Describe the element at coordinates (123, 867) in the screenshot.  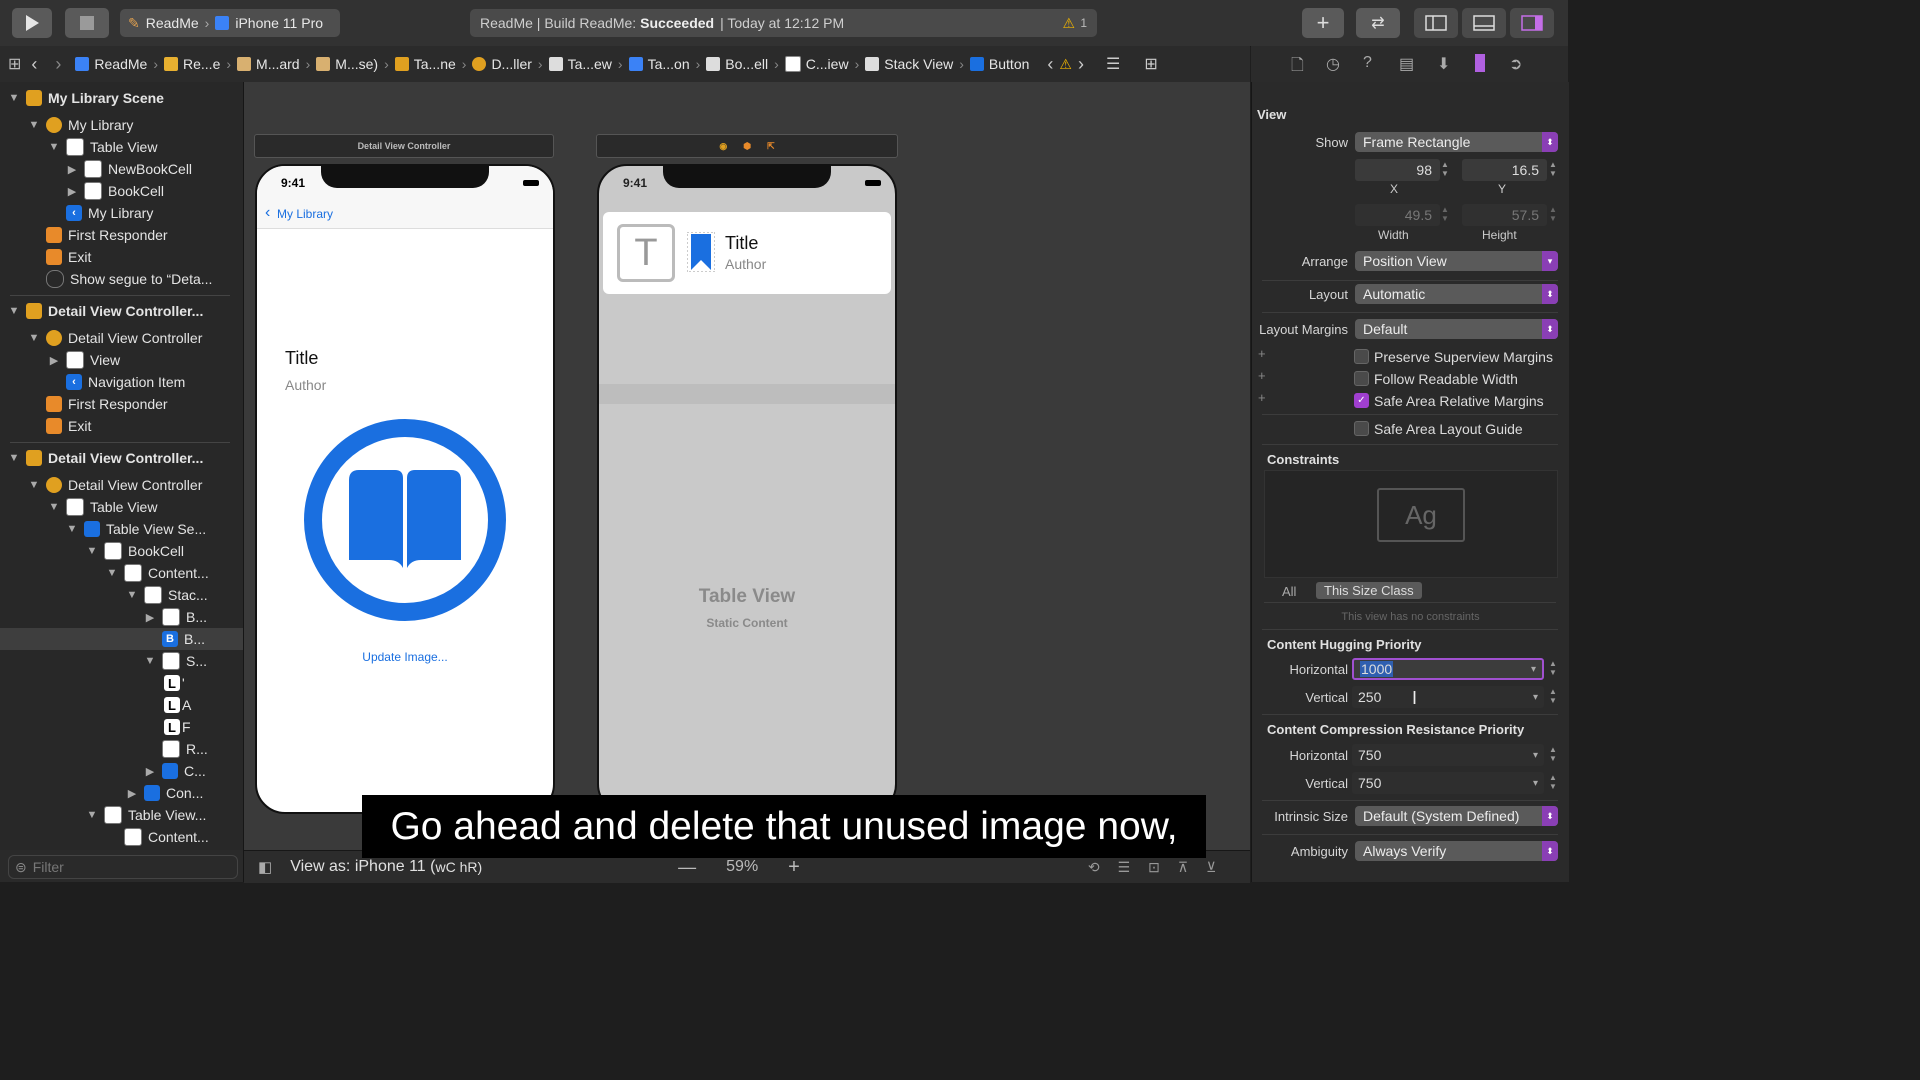
I see `filter-field: ⊜ Filter` at that location.